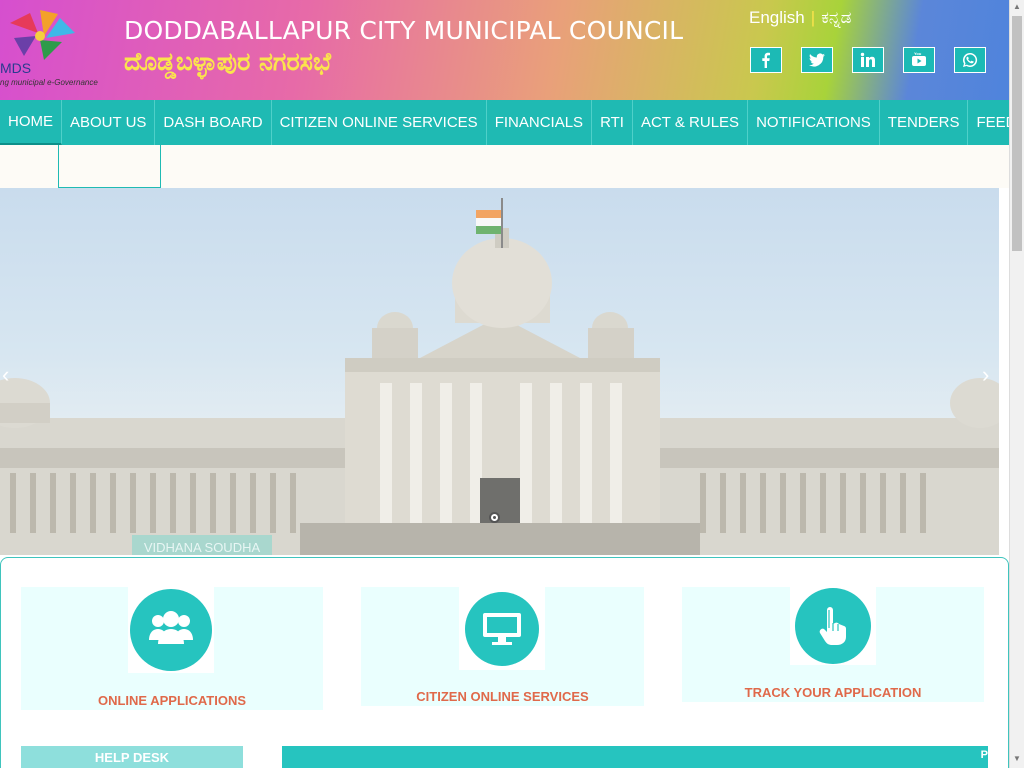 This screenshot has height=768, width=1024. What do you see at coordinates (504, 166) in the screenshot?
I see `sub-nav-row` at bounding box center [504, 166].